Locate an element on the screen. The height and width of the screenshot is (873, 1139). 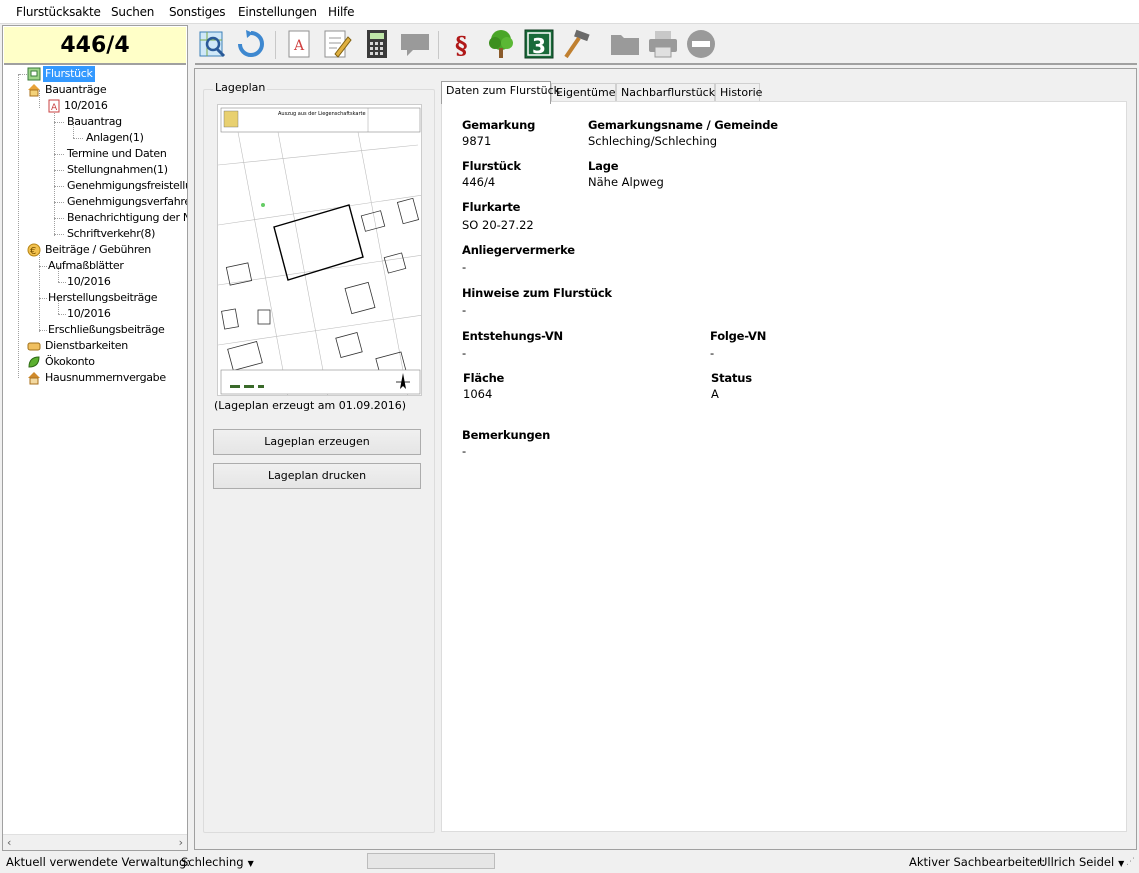
document-icon: A is located at coordinates (299, 44).